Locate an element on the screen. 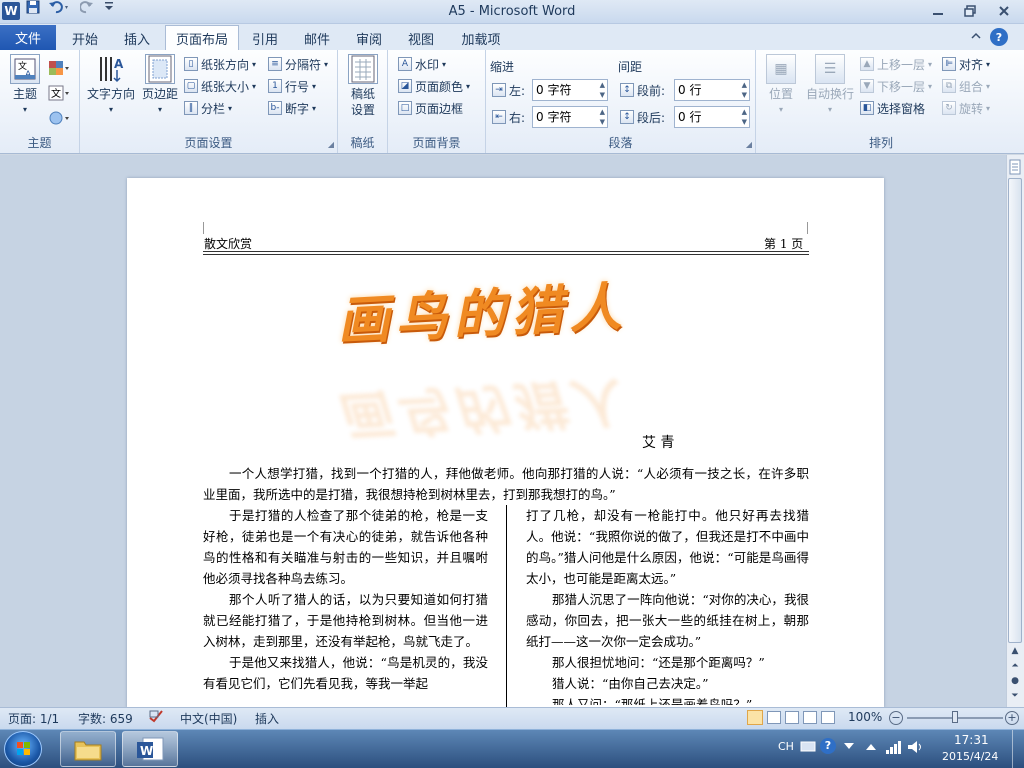 This screenshot has height=768, width=1024. status-insert-mode: 插入 is located at coordinates (267, 718).